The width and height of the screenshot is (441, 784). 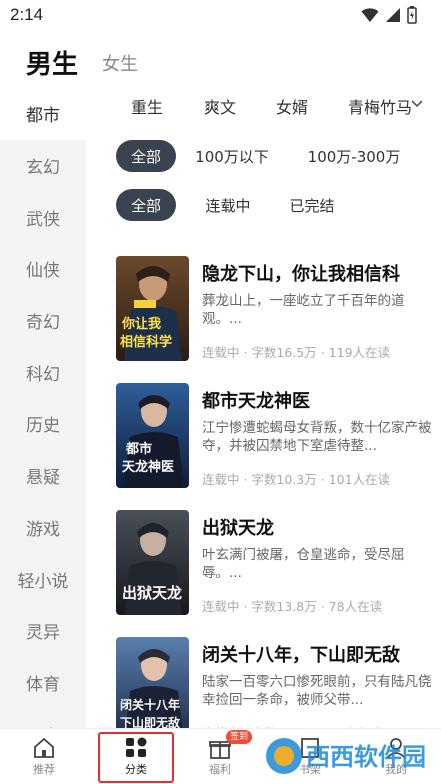 I want to click on status-filter: 全部 连载中 已完结, so click(x=232, y=205).